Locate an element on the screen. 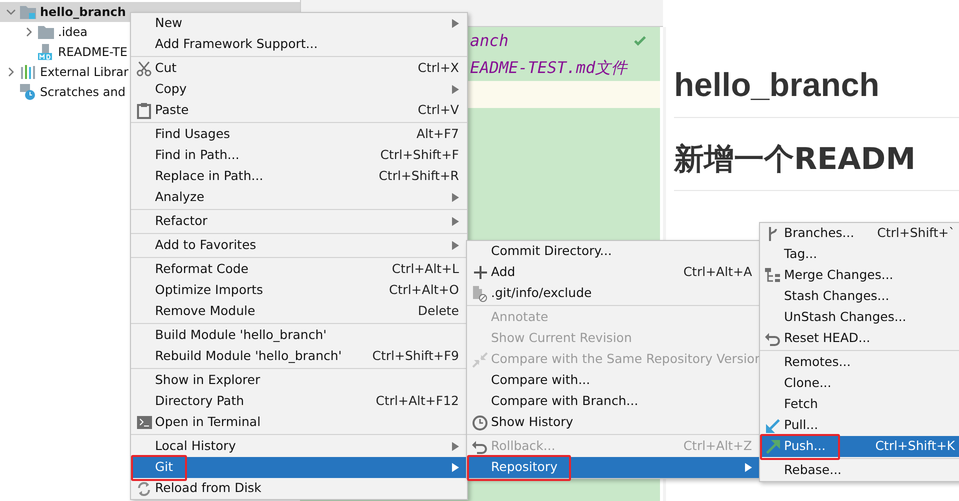 The width and height of the screenshot is (959, 501). tree-item-label: hello_branch is located at coordinates (83, 12).